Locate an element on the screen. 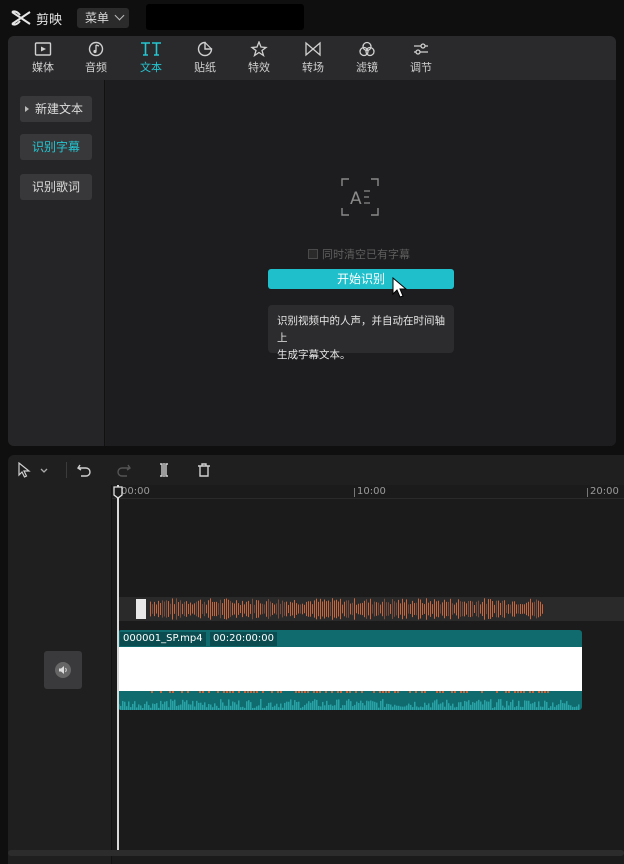  sidebar-item-new-text: 新建文本 is located at coordinates (56, 109).